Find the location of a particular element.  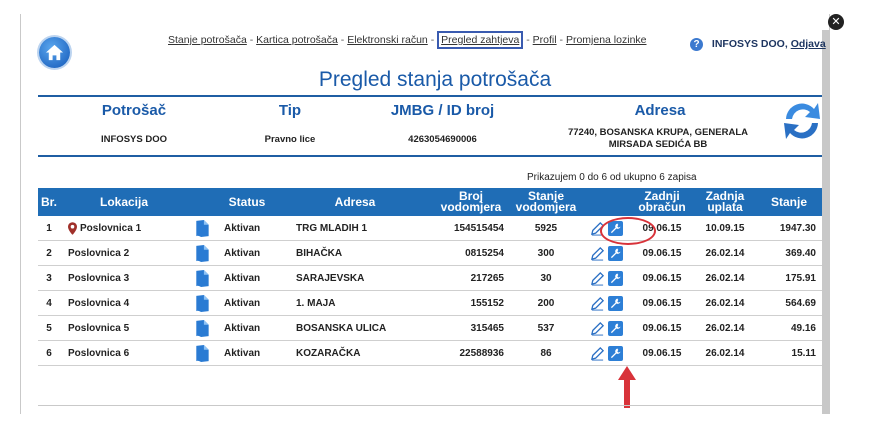

cell-location: Poslovnica 5 is located at coordinates (124, 328).